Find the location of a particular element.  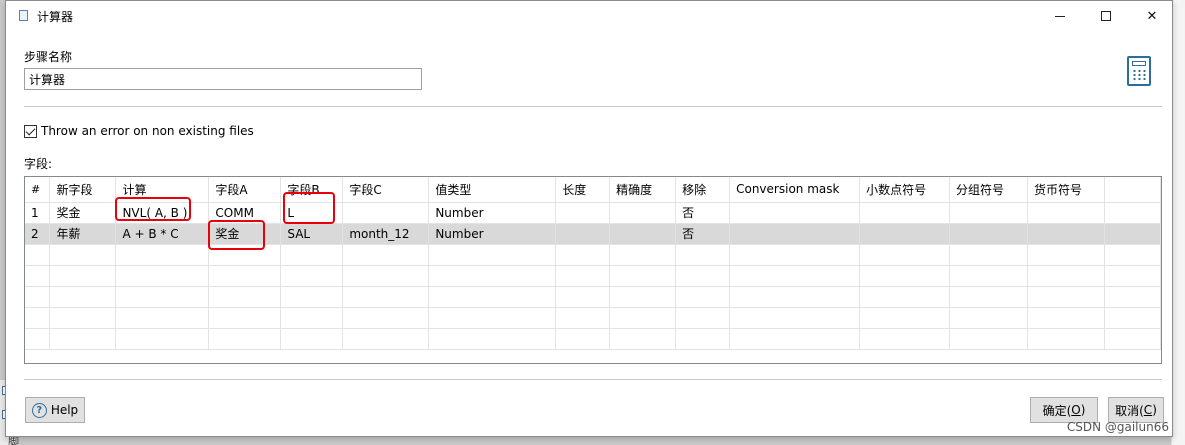

step-name-input is located at coordinates (223, 79).